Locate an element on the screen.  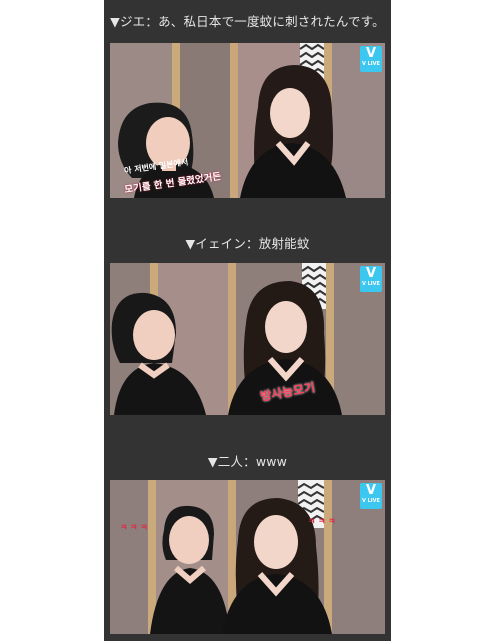
video-frame-1: 아 저번에 일본에서 모기를 한 번 물렸었거든 V V LIVE is located at coordinates (247, 120).